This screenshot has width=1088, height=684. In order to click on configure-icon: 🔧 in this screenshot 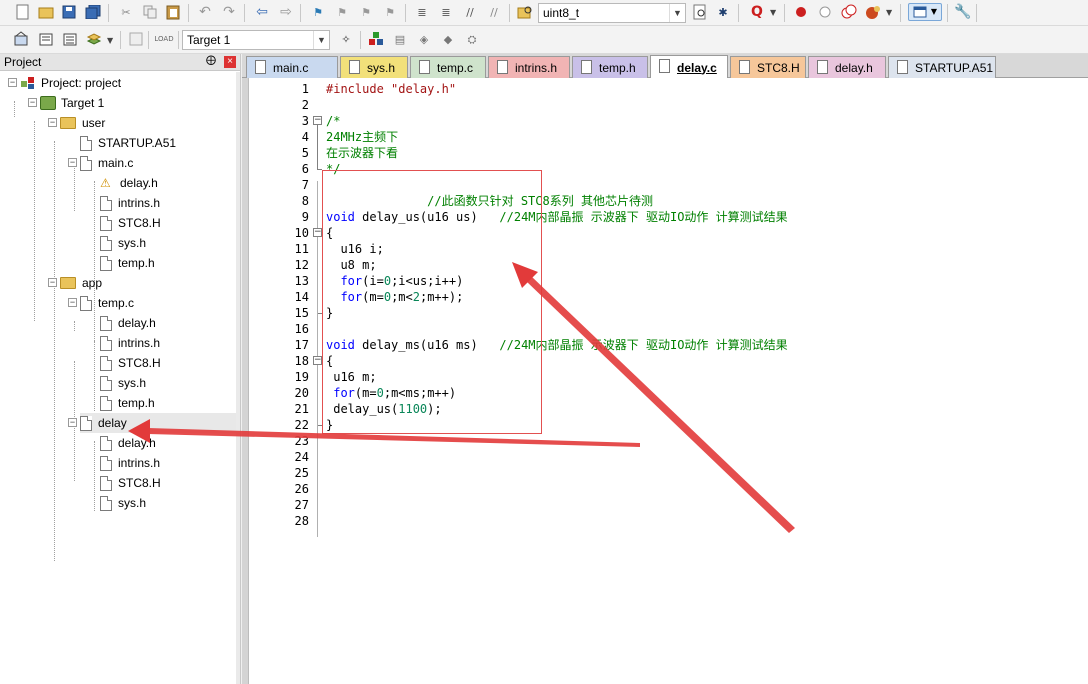, I will do `click(963, 12)`.